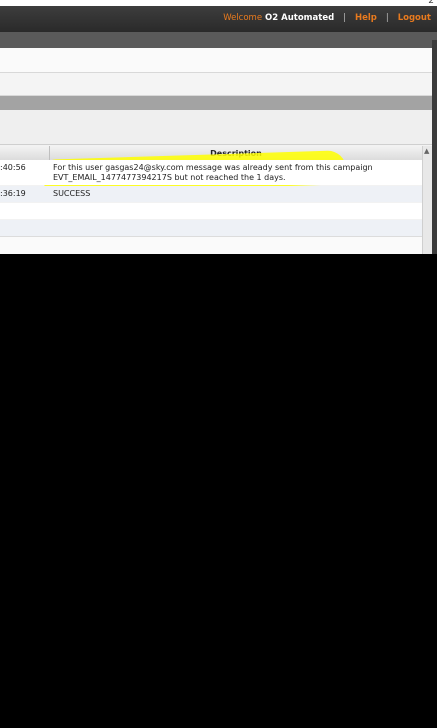 Image resolution: width=437 pixels, height=728 pixels. Describe the element at coordinates (434, 147) in the screenshot. I see `window-right-edge` at that location.